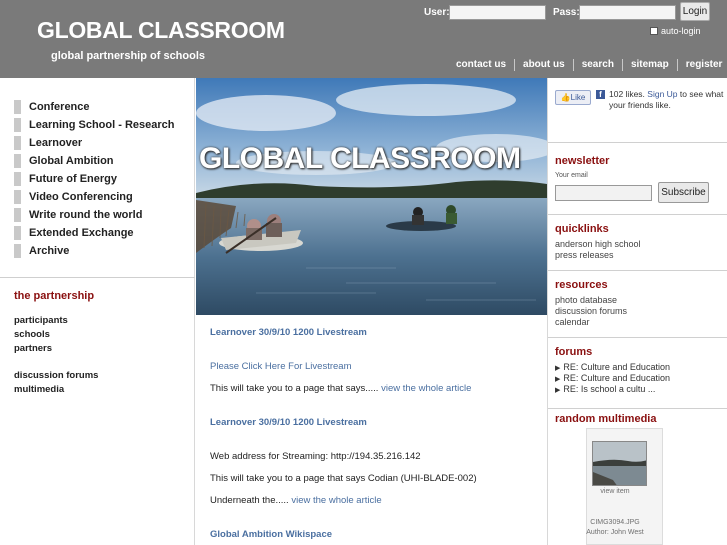 The image size is (727, 545). I want to click on menu-item-label: Video Conferencing, so click(81, 197).